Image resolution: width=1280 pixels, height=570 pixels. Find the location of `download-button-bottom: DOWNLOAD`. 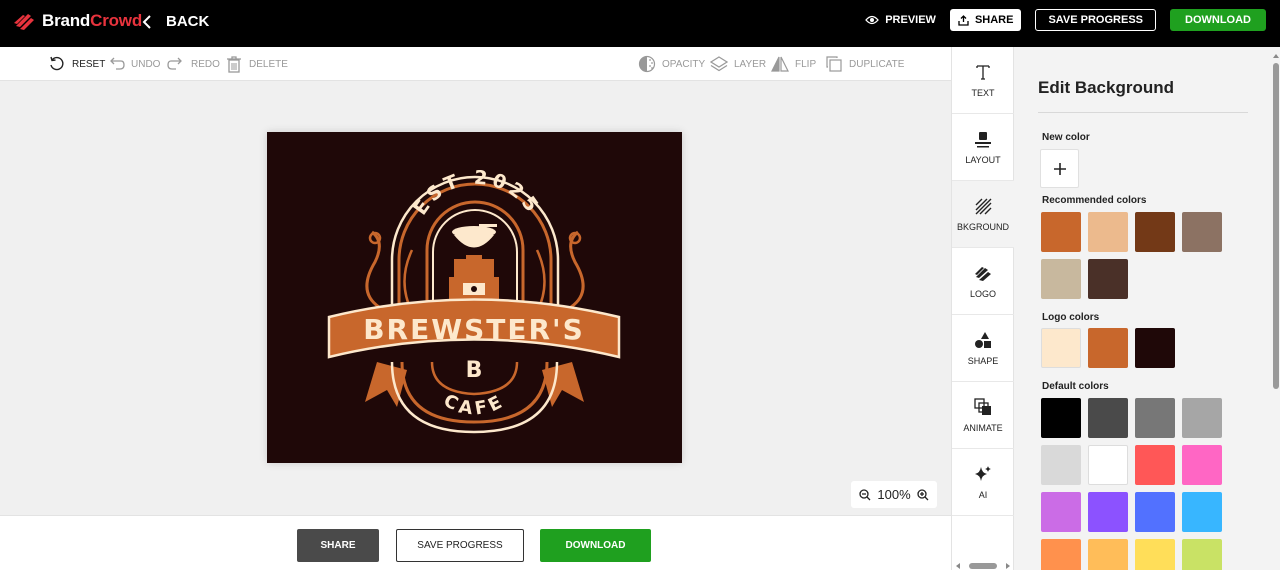

download-button-bottom: DOWNLOAD is located at coordinates (595, 545).